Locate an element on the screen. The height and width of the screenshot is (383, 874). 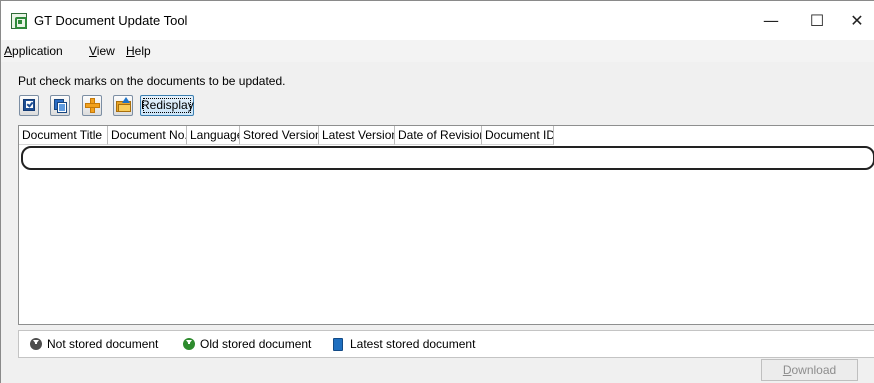
menu-application-label: pplication is located at coordinates (37, 51).